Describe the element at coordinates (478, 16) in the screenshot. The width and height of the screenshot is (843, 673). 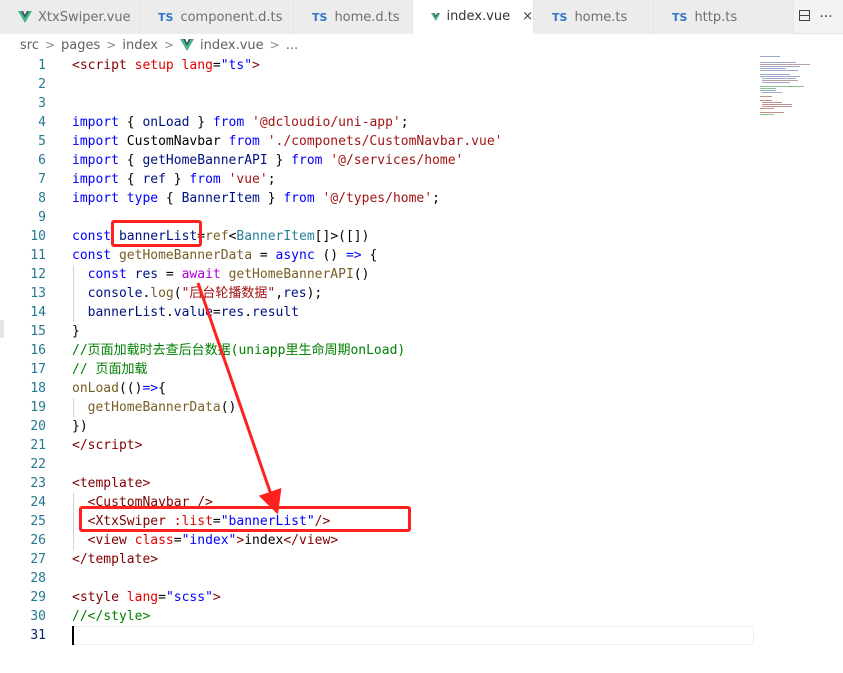
I see `tab-label: index.vue` at that location.